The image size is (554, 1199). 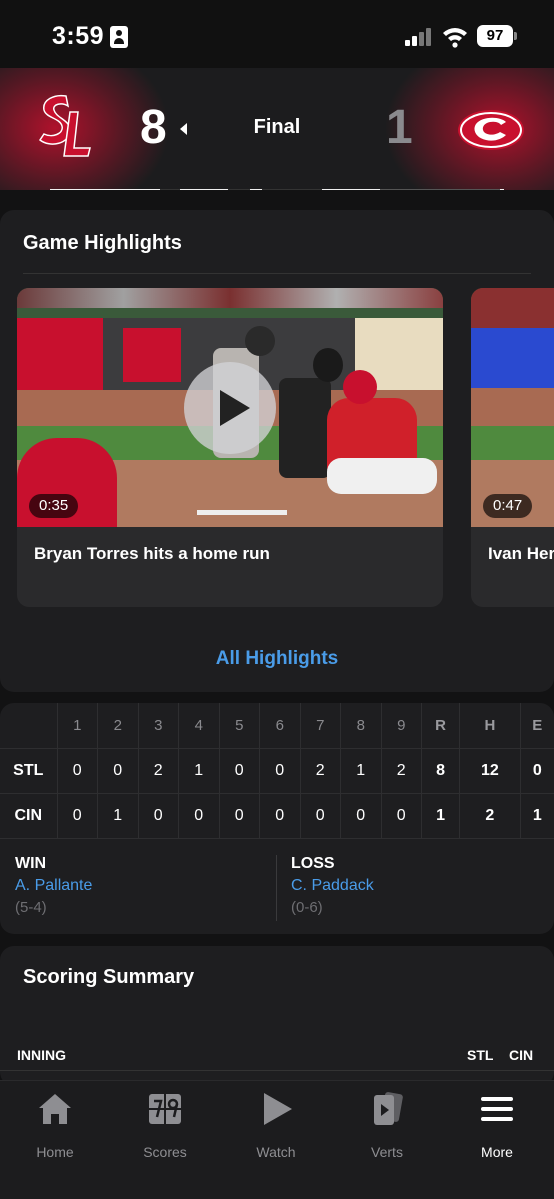 What do you see at coordinates (119, 37) in the screenshot?
I see `contact-card-icon` at bounding box center [119, 37].